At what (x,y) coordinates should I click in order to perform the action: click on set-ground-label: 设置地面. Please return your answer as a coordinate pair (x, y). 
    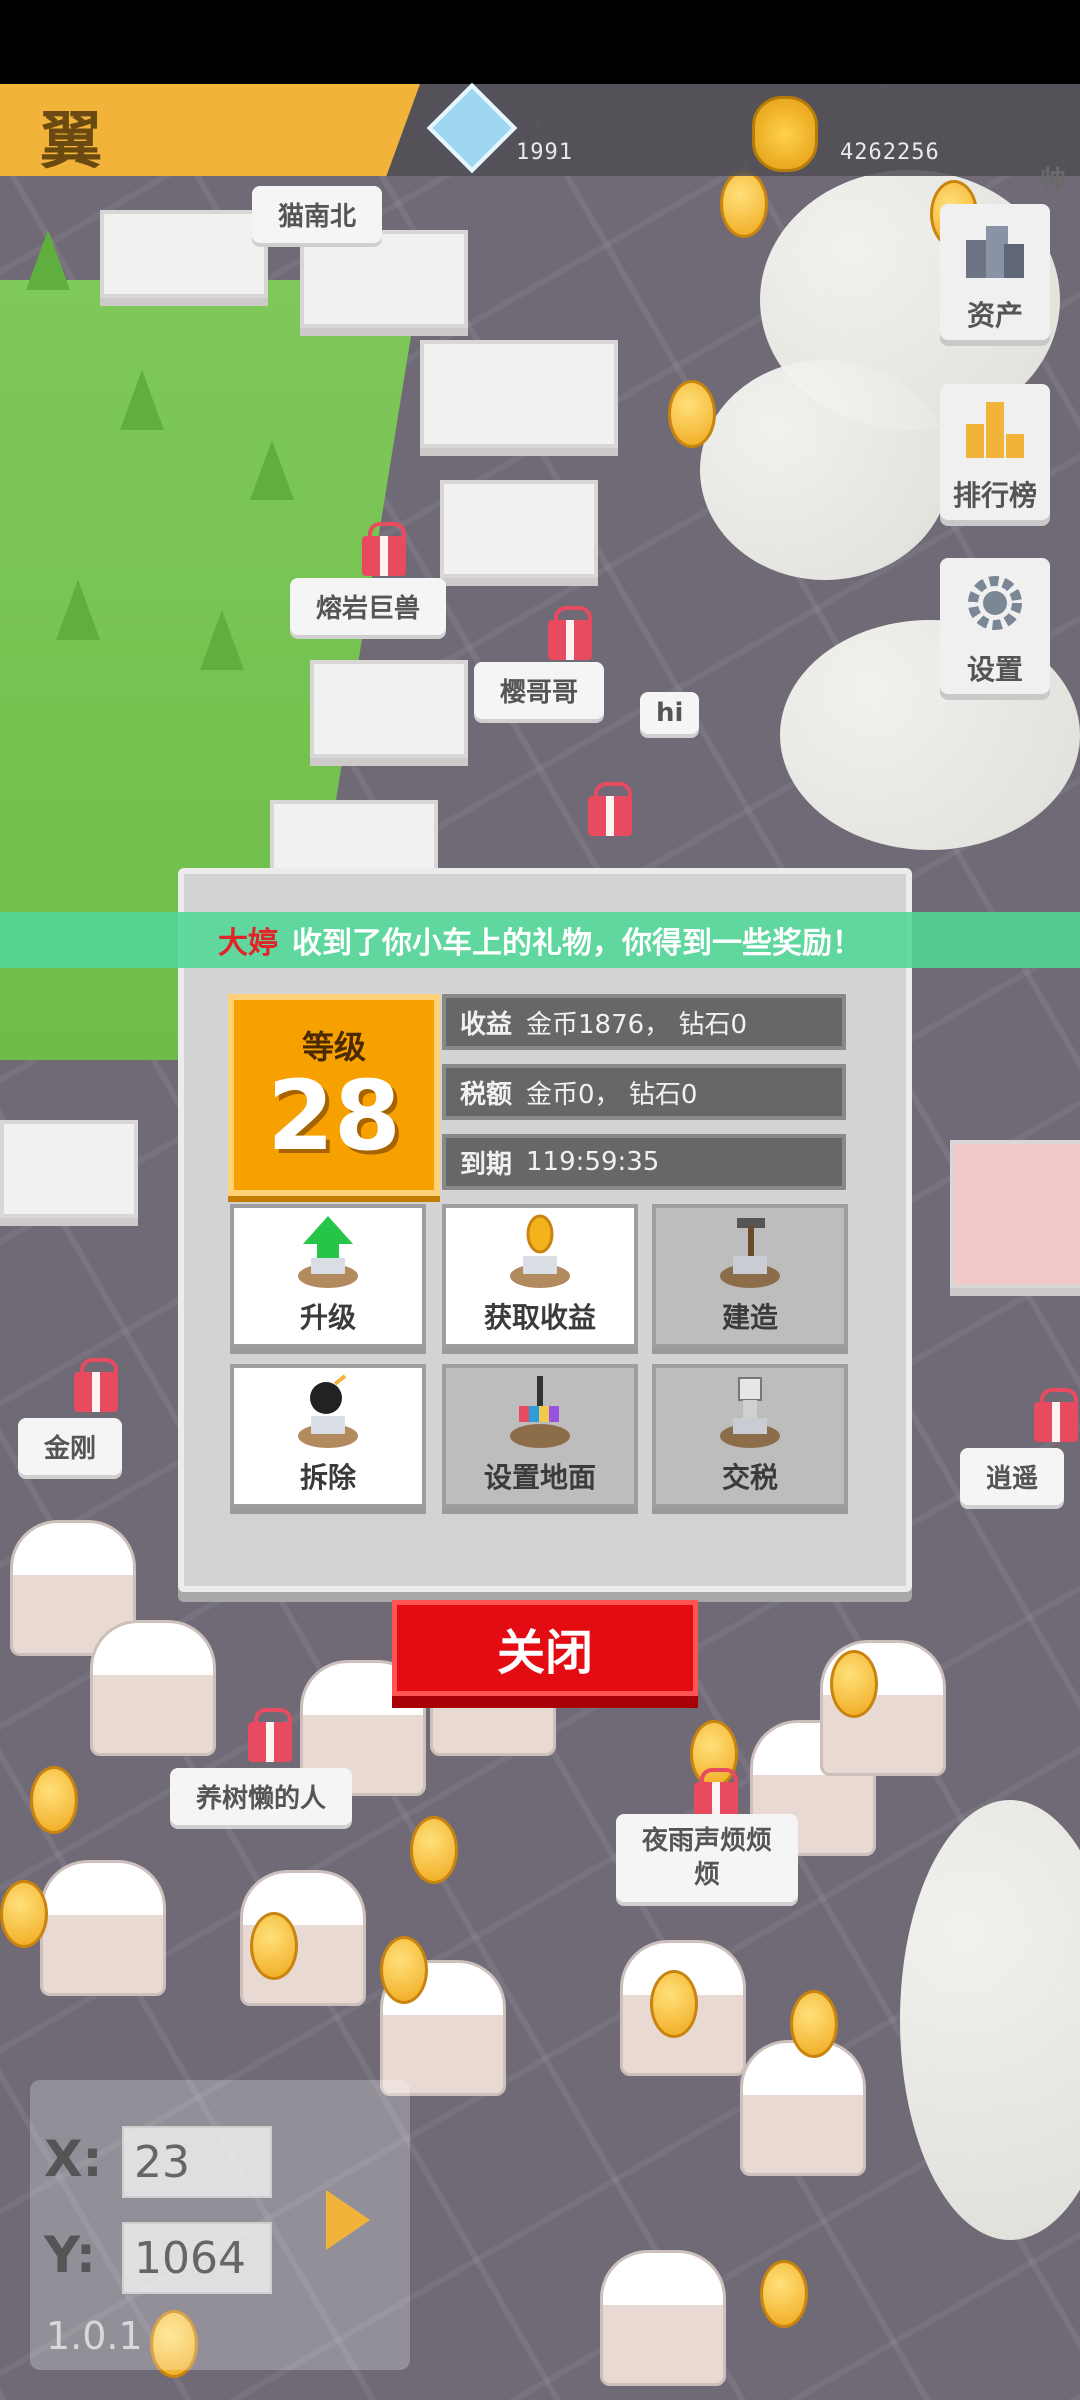
    Looking at the image, I should click on (539, 1477).